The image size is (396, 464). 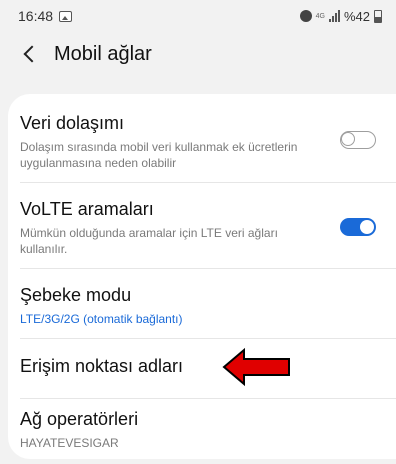 I want to click on signal-icon, so click(x=334, y=16).